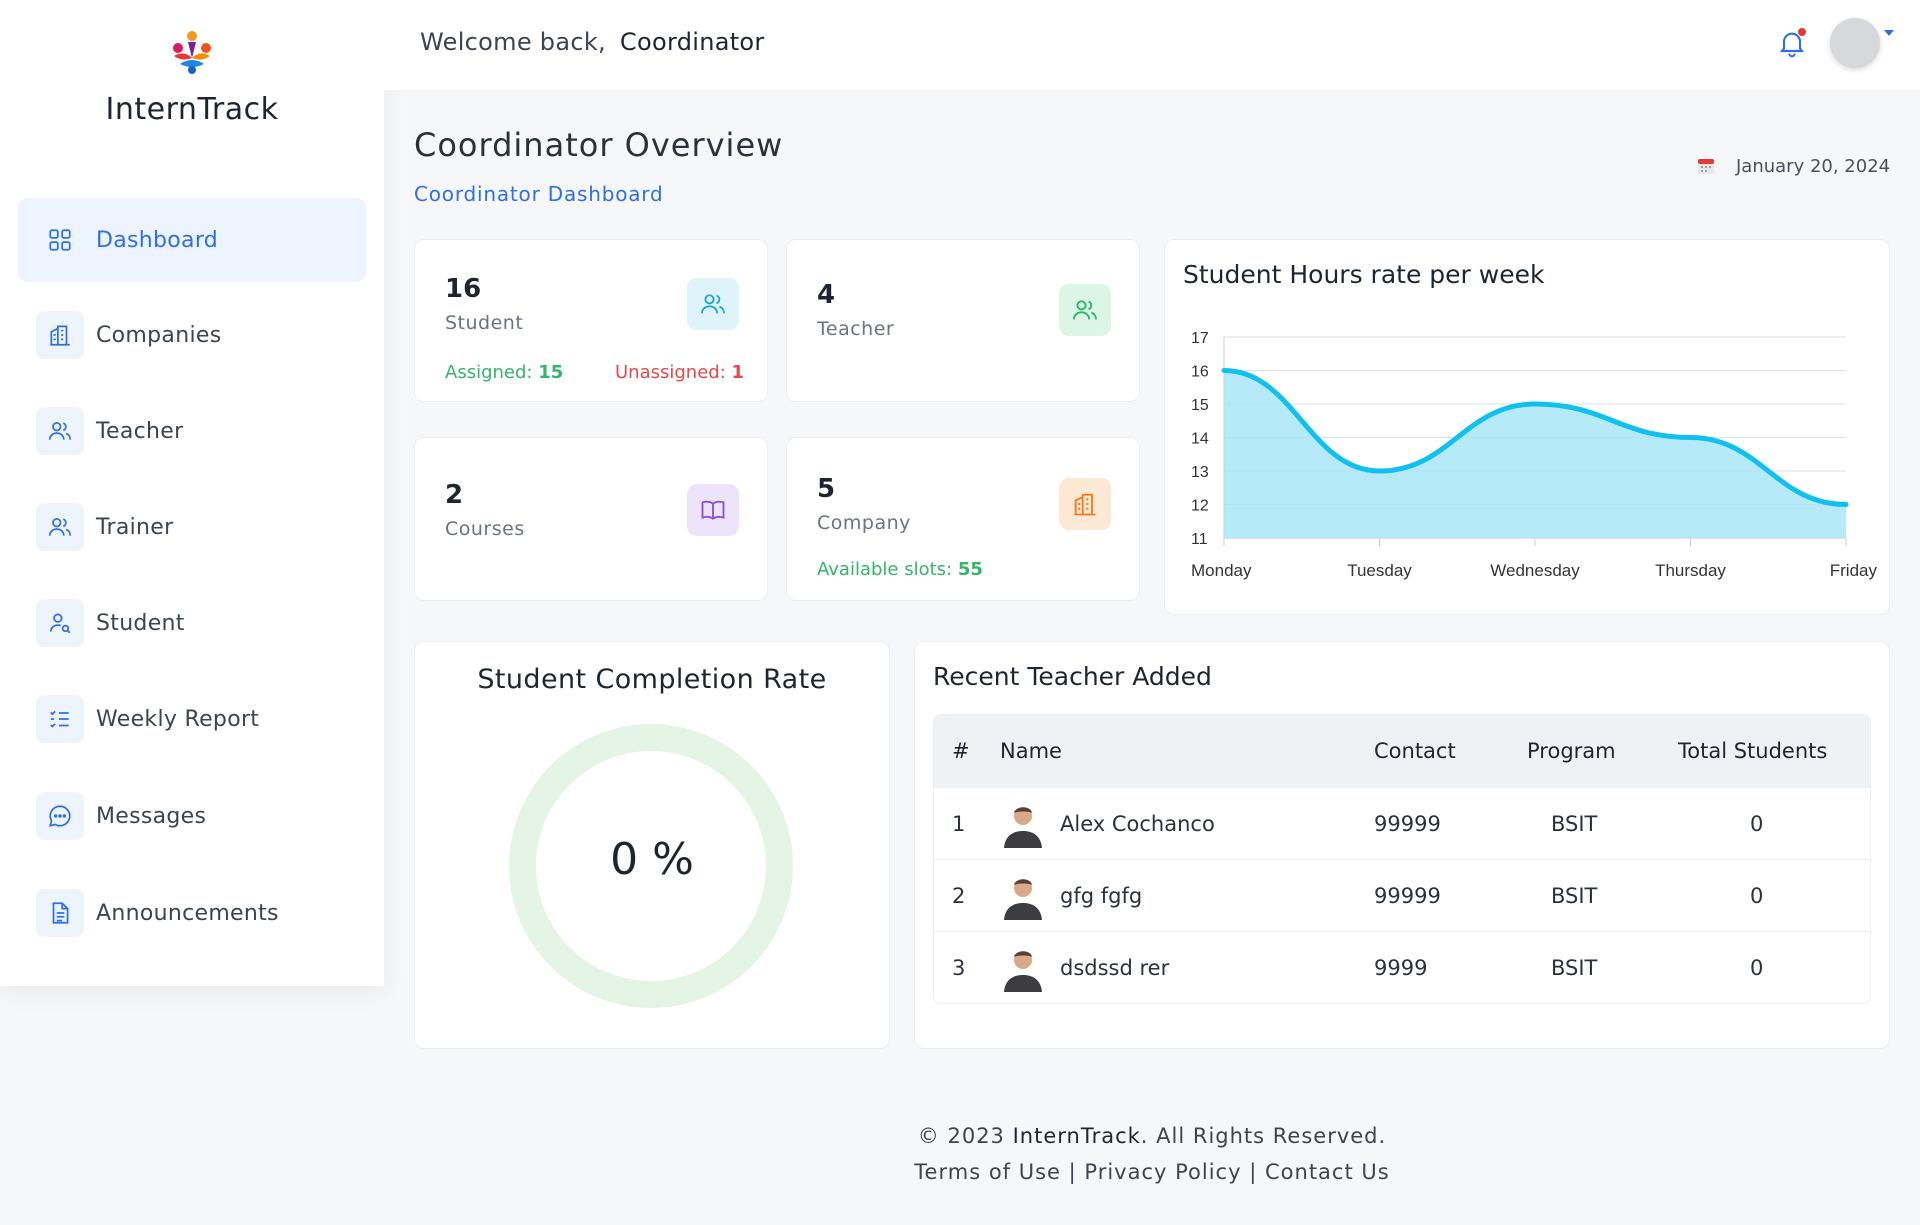 Image resolution: width=1920 pixels, height=1225 pixels. Describe the element at coordinates (1802, 32) in the screenshot. I see `notification-dot` at that location.